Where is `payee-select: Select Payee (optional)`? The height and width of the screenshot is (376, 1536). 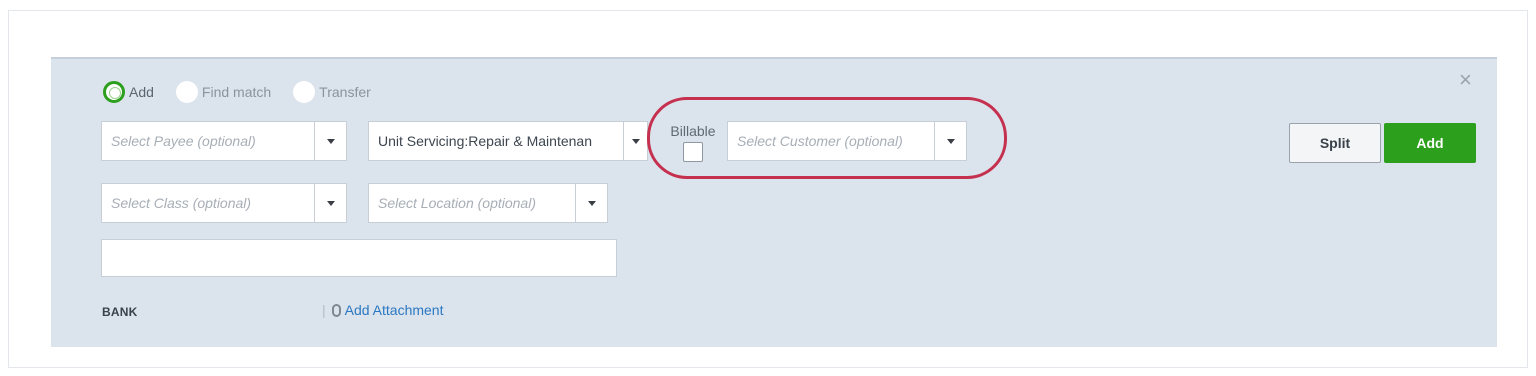 payee-select: Select Payee (optional) is located at coordinates (224, 141).